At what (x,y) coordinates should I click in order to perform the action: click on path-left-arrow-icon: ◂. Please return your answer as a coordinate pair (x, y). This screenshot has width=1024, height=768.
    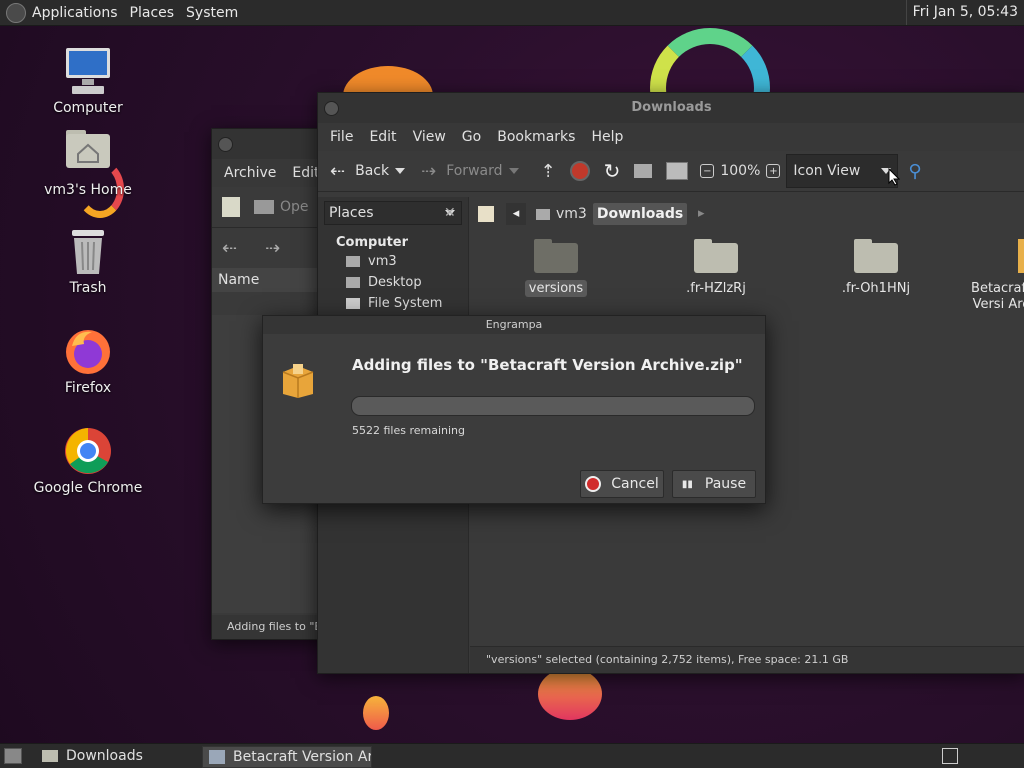
    Looking at the image, I should click on (516, 214).